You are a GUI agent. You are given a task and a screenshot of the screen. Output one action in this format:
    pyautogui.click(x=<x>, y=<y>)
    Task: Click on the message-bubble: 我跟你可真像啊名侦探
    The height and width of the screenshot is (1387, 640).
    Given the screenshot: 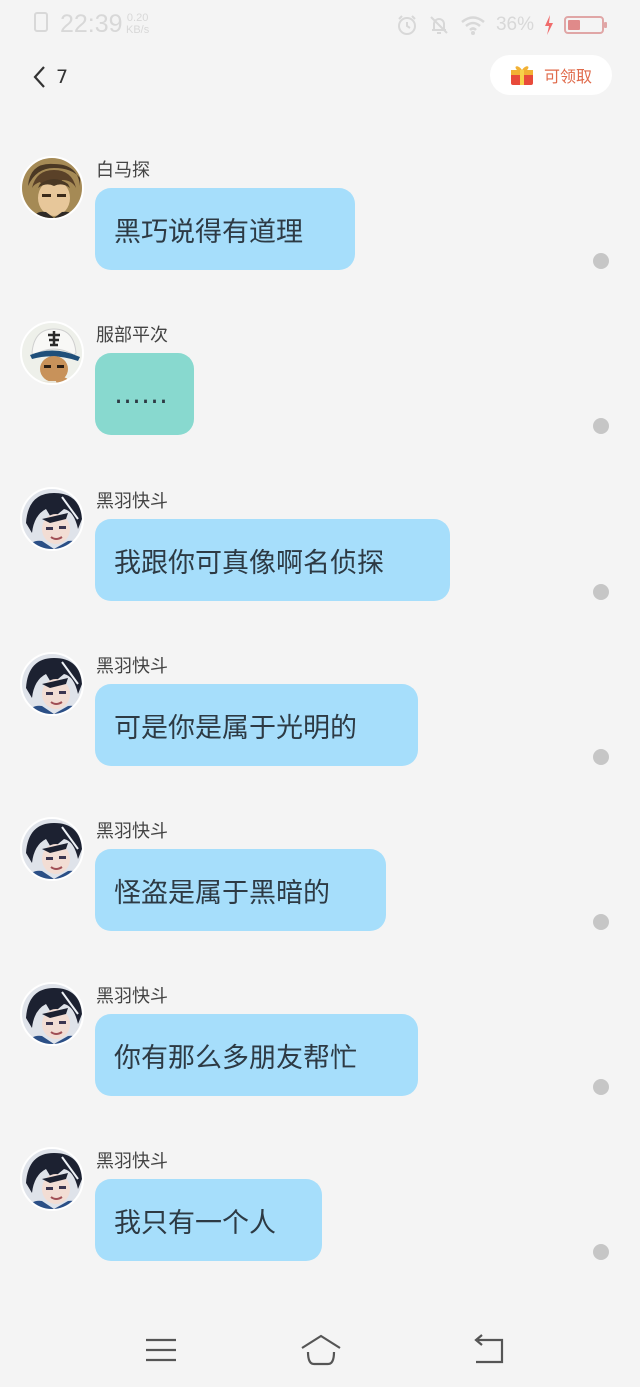 What is the action you would take?
    pyautogui.click(x=272, y=560)
    